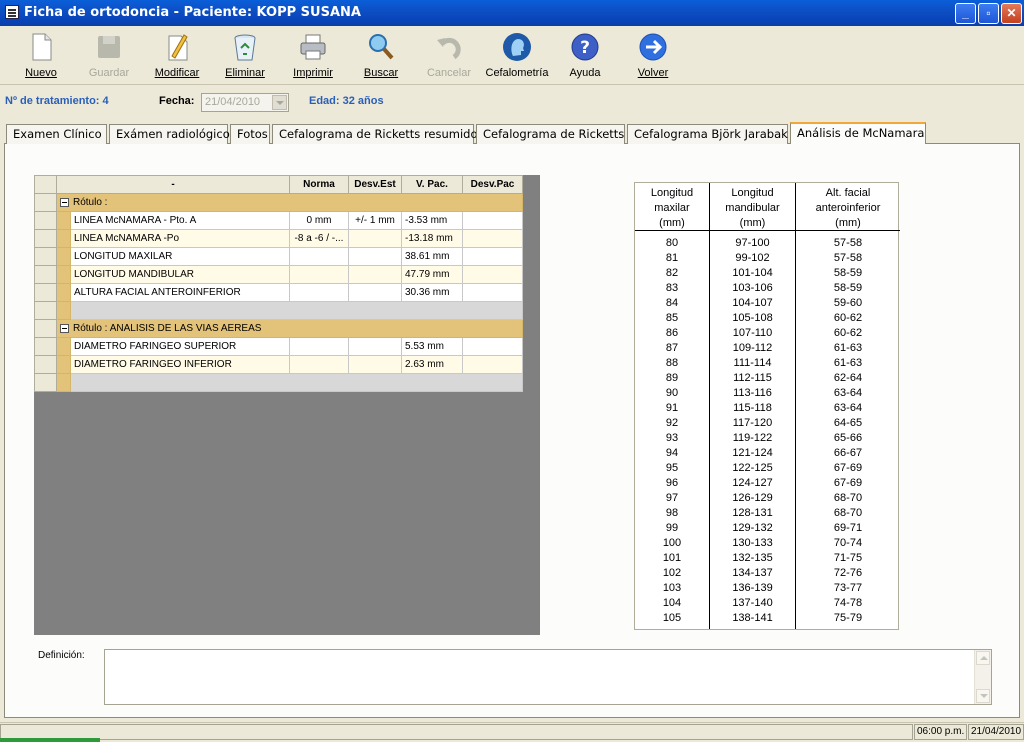  I want to click on scroll-up-icon, so click(983, 658).